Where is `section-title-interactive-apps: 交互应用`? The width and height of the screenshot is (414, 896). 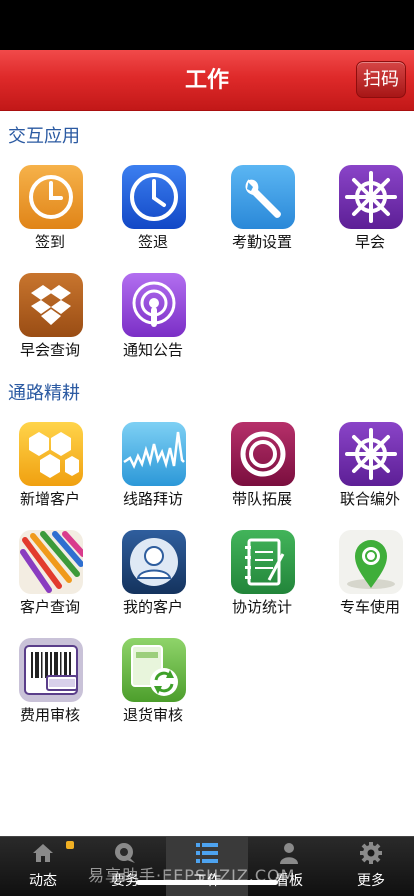 section-title-interactive-apps: 交互应用 is located at coordinates (44, 136).